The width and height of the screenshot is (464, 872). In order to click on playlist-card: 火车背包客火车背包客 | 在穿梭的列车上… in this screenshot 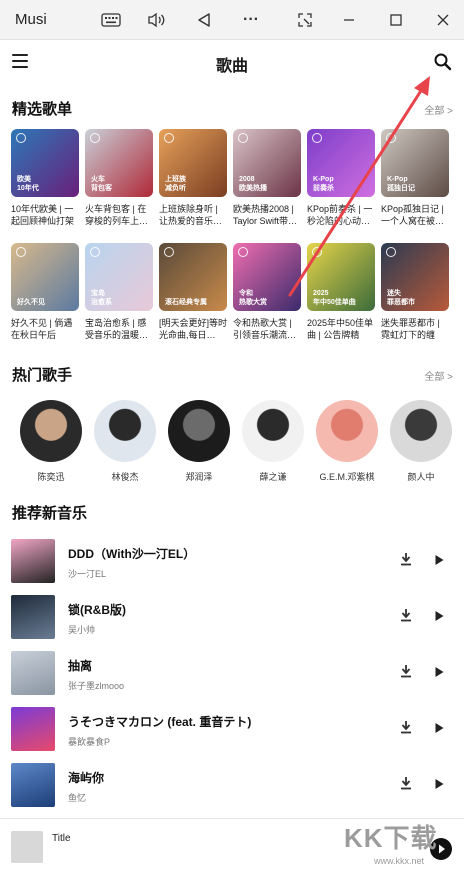, I will do `click(119, 186)`.